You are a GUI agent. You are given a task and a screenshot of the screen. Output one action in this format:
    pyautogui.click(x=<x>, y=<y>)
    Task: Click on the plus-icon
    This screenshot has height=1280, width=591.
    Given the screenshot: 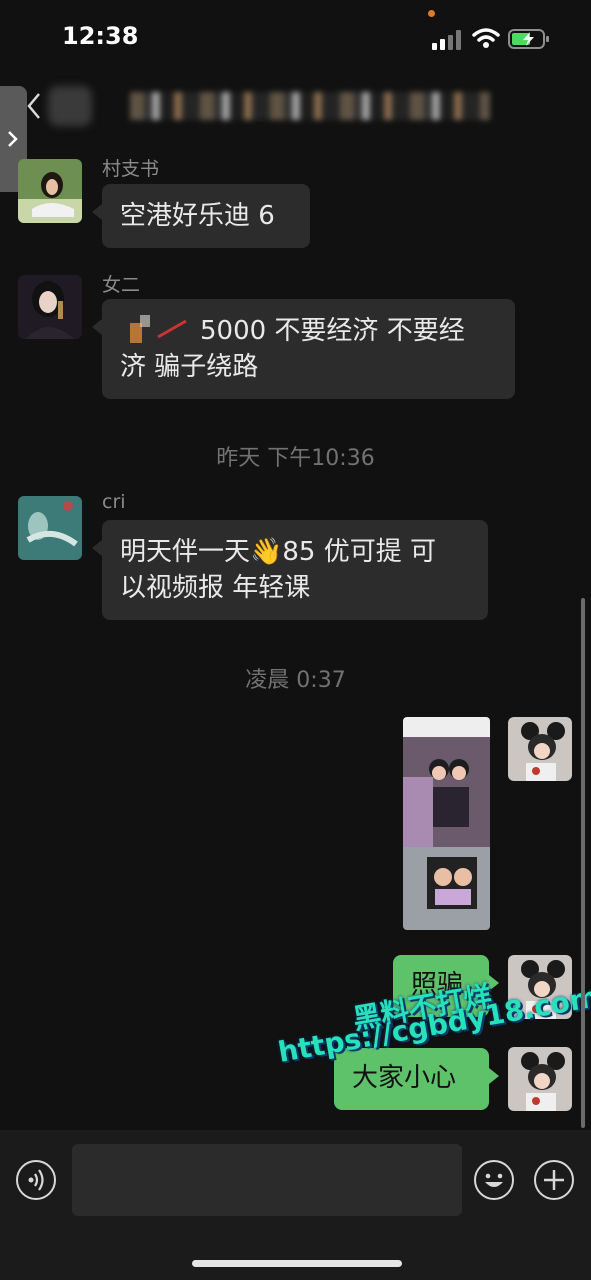 What is the action you would take?
    pyautogui.click(x=554, y=1180)
    